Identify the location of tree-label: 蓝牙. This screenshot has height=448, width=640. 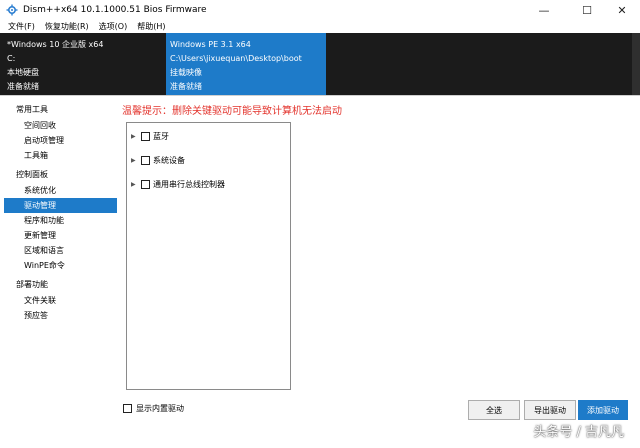
(161, 136).